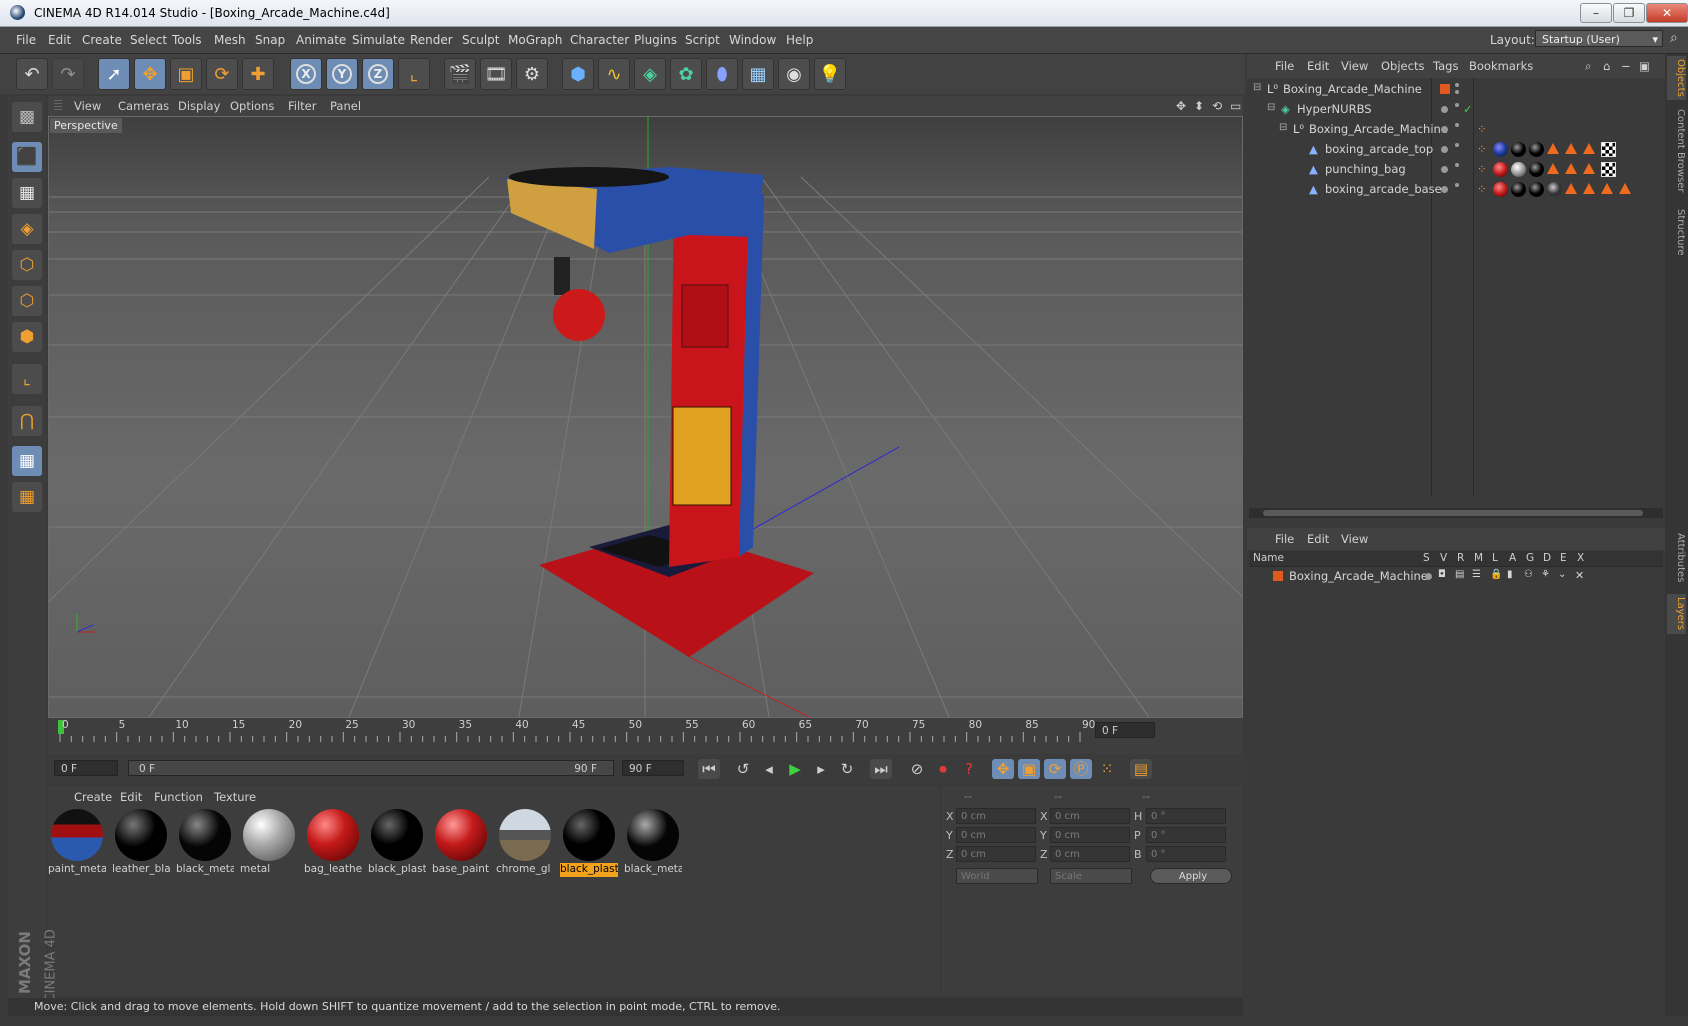 This screenshot has width=1688, height=1026. What do you see at coordinates (131, 797) in the screenshot?
I see `material-menu-edit: Edit` at bounding box center [131, 797].